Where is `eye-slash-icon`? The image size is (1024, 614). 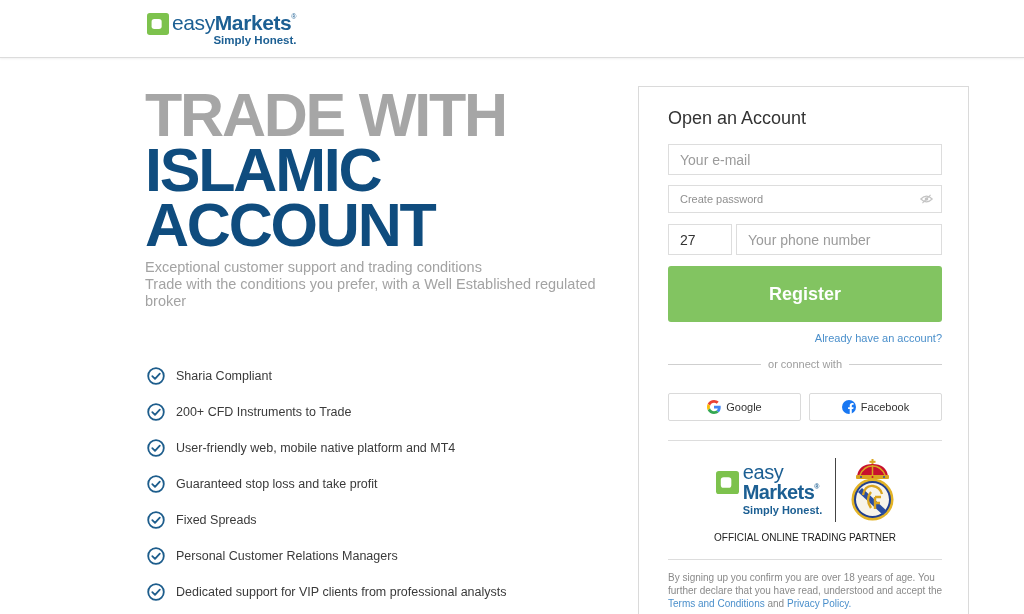
eye-slash-icon is located at coordinates (926, 199).